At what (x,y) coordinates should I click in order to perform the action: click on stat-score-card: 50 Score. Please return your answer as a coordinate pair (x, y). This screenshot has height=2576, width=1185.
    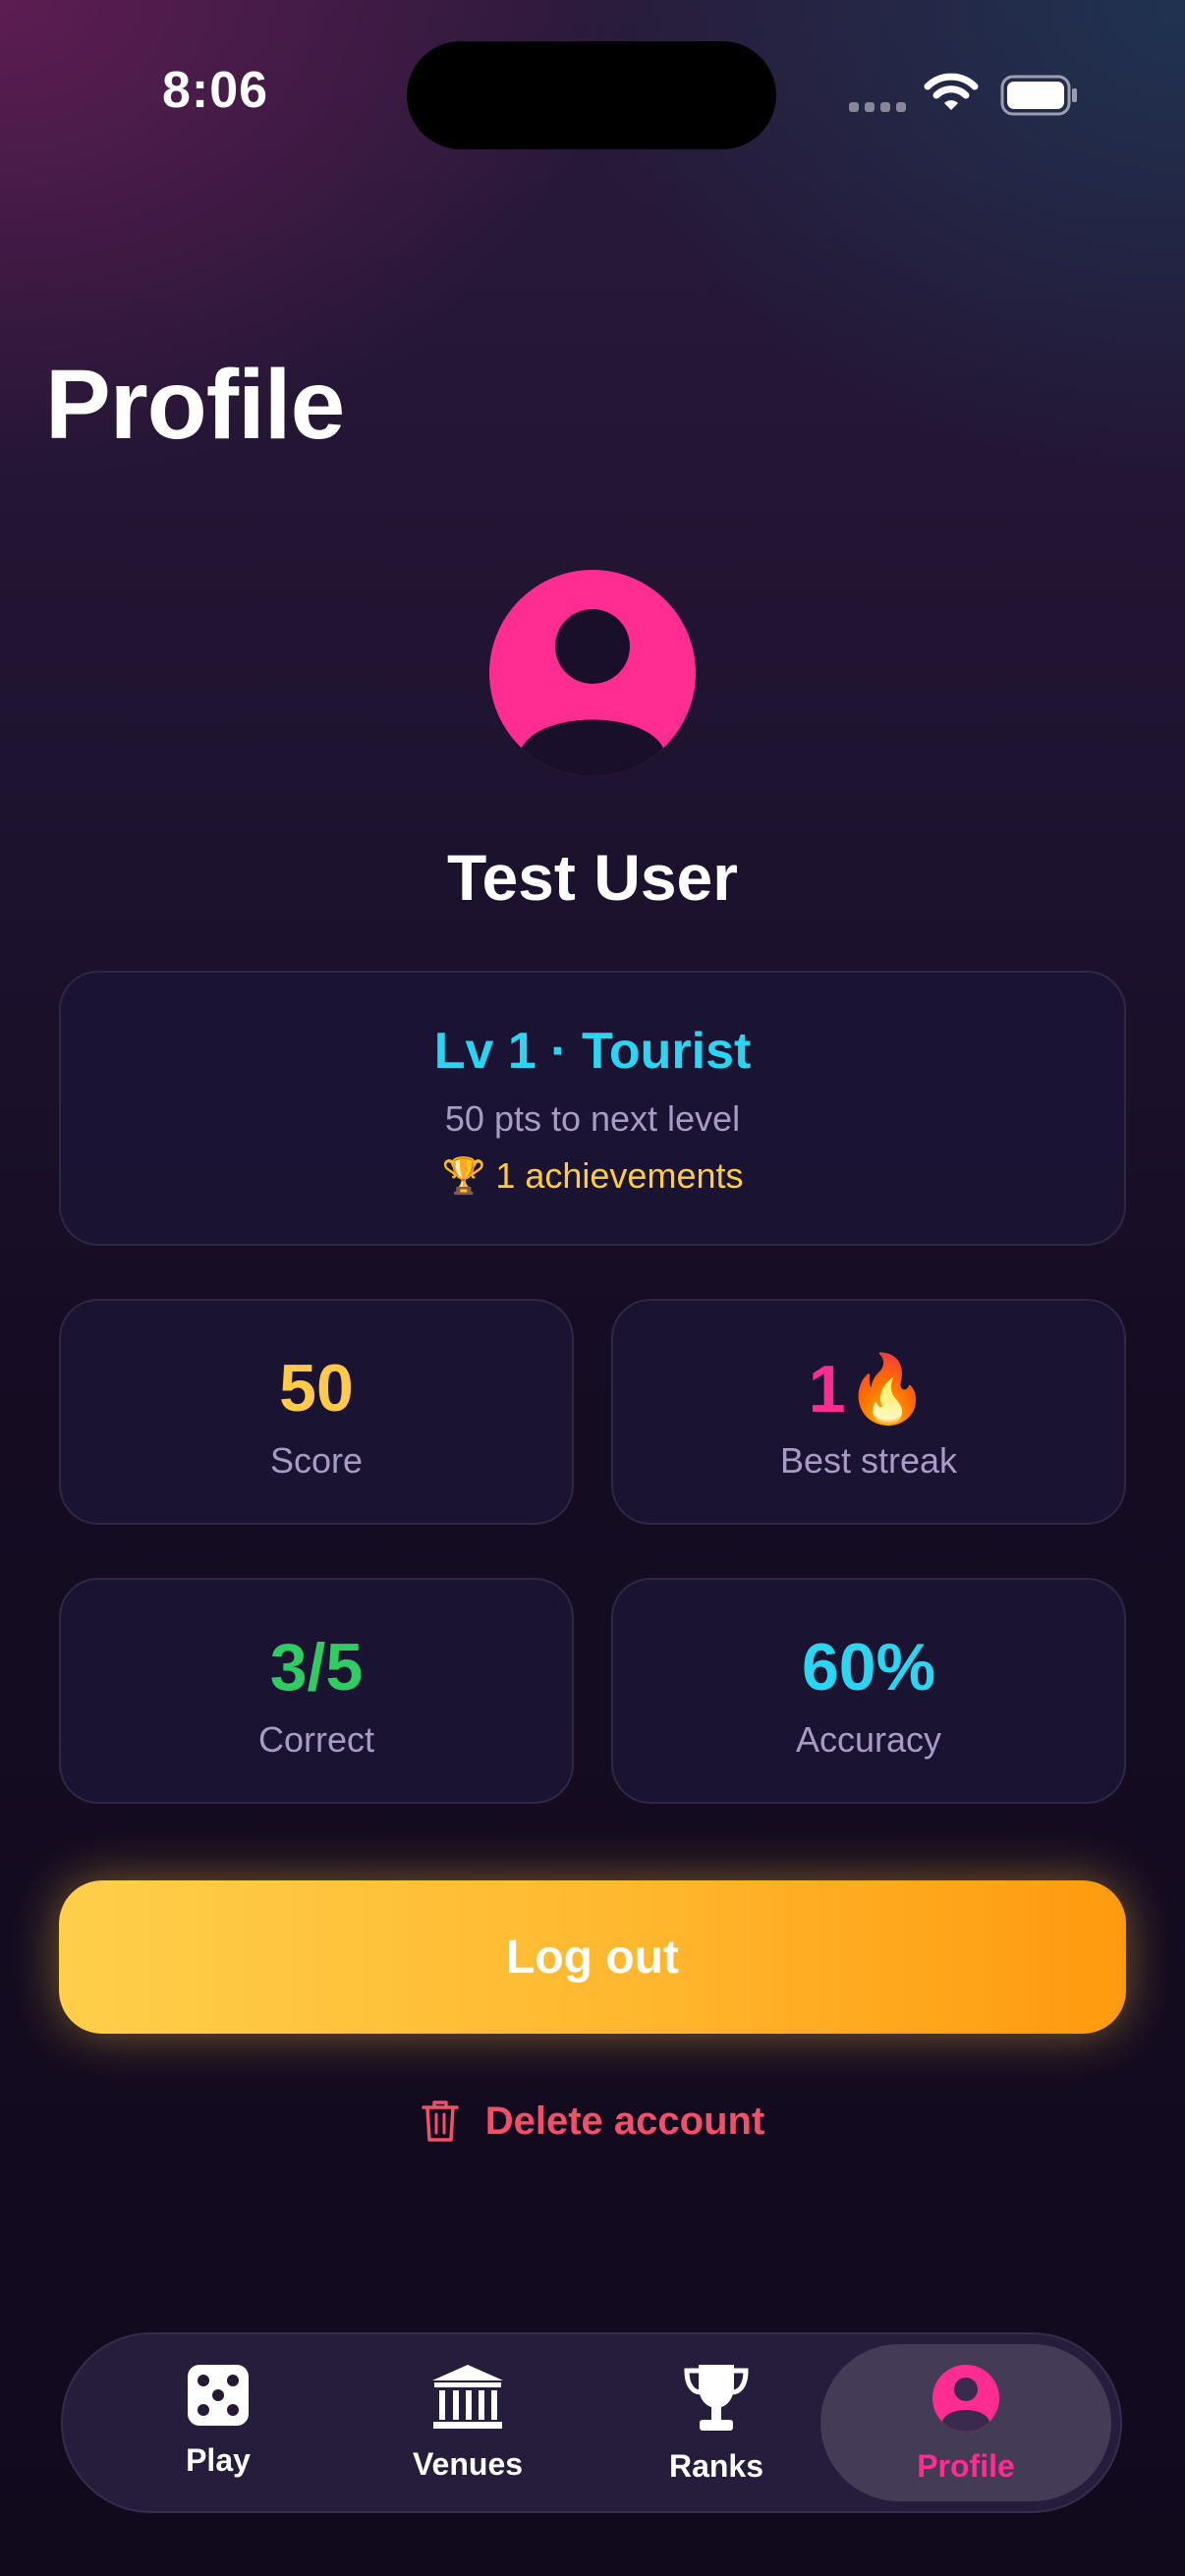
    Looking at the image, I should click on (317, 1412).